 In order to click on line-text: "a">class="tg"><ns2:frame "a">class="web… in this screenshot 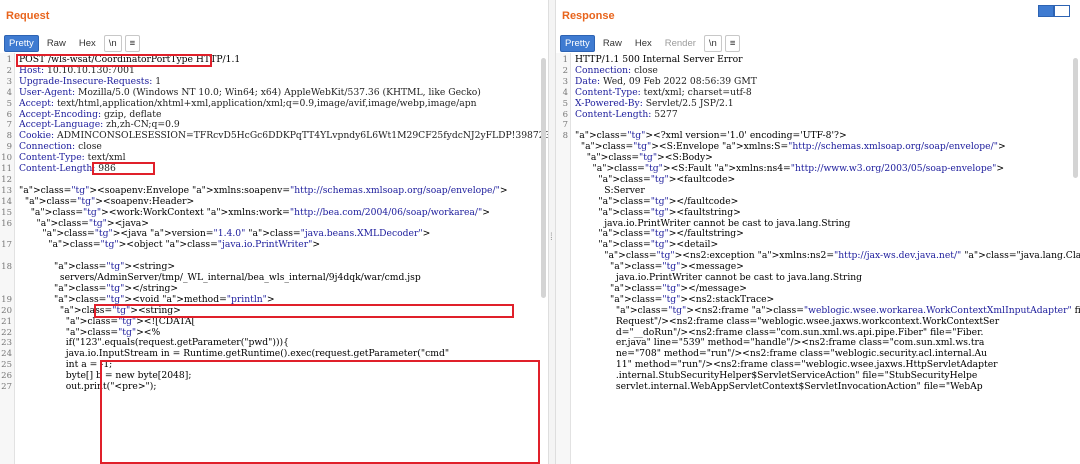, I will do `click(847, 310)`.